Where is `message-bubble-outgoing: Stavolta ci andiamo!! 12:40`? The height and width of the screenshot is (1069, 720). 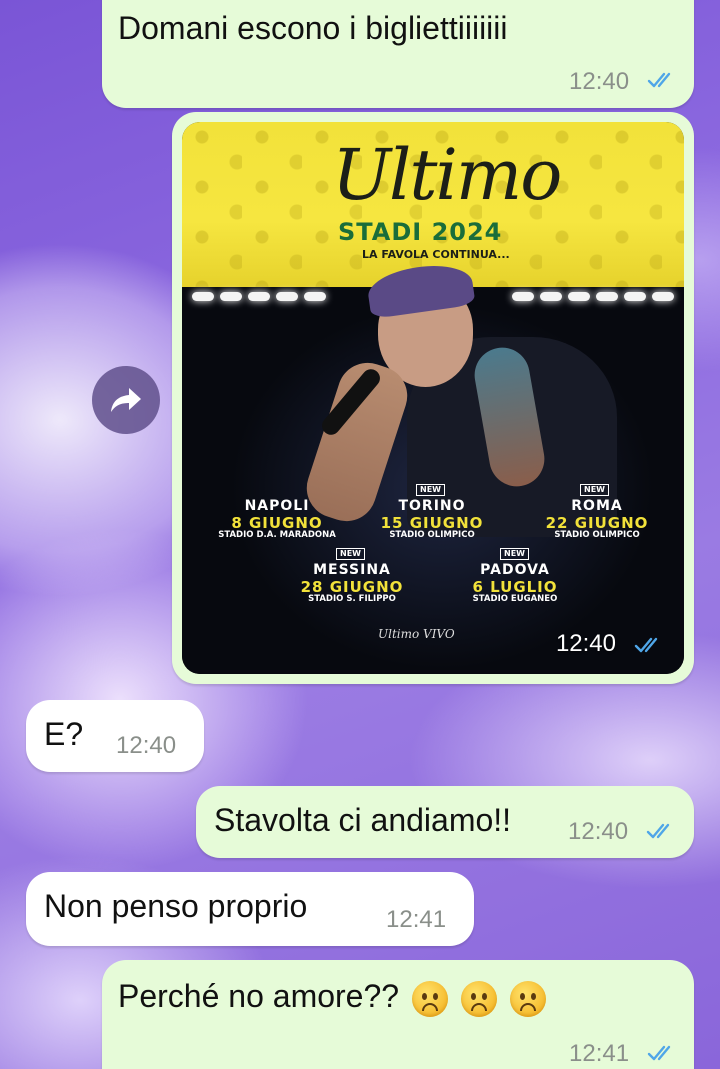
message-bubble-outgoing: Stavolta ci andiamo!! 12:40 is located at coordinates (445, 822).